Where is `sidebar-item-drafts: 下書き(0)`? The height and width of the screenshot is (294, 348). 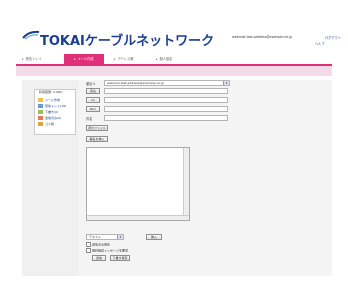 sidebar-item-drafts: 下書き(0) is located at coordinates (48, 112).